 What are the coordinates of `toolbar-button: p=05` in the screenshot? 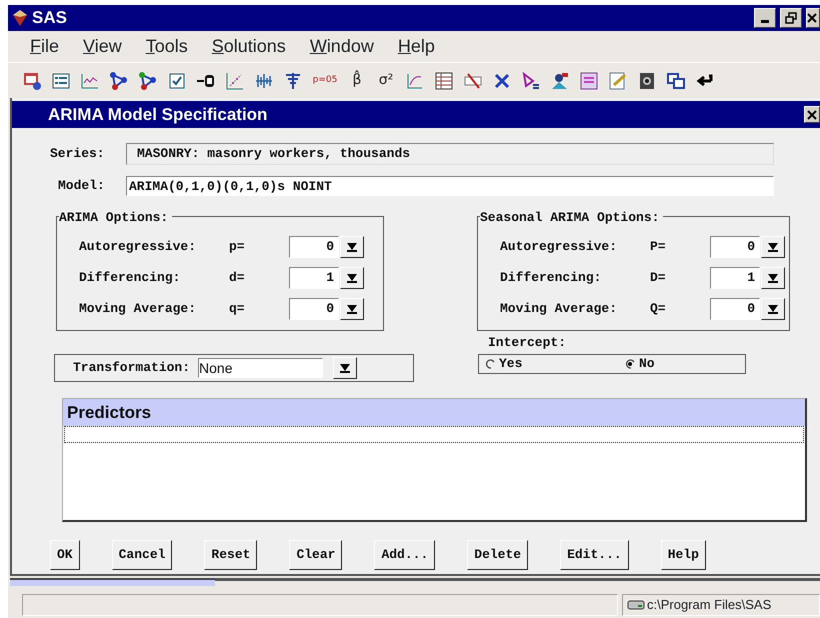 It's located at (325, 80).